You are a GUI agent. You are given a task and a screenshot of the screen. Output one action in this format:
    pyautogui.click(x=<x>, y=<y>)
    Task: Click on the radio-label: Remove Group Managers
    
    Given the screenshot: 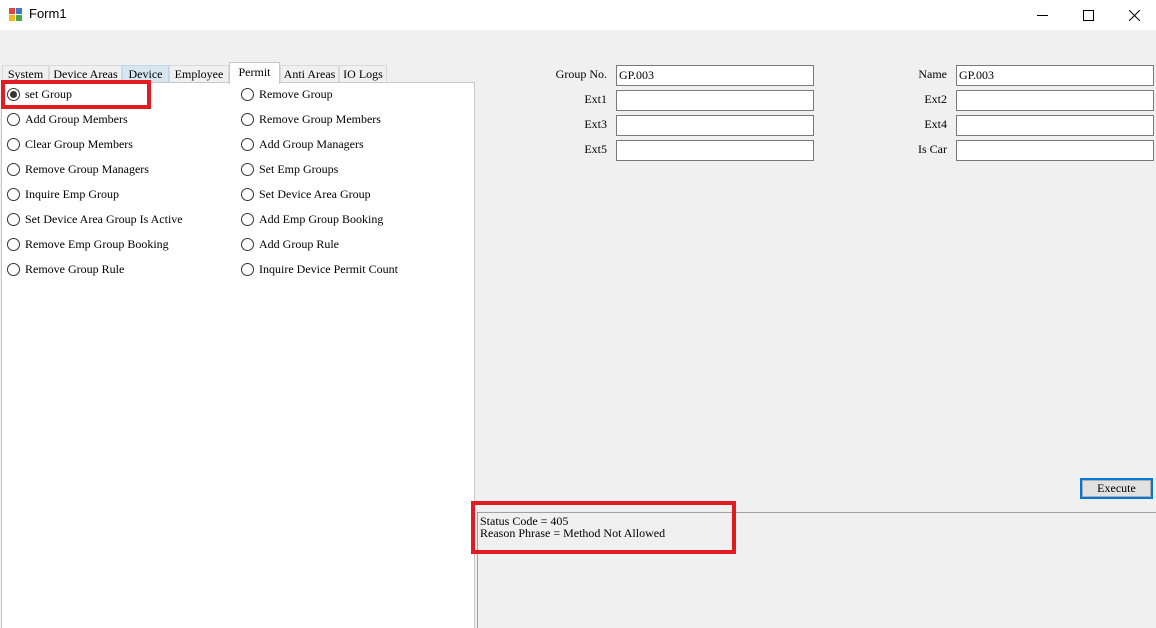 What is the action you would take?
    pyautogui.click(x=87, y=168)
    